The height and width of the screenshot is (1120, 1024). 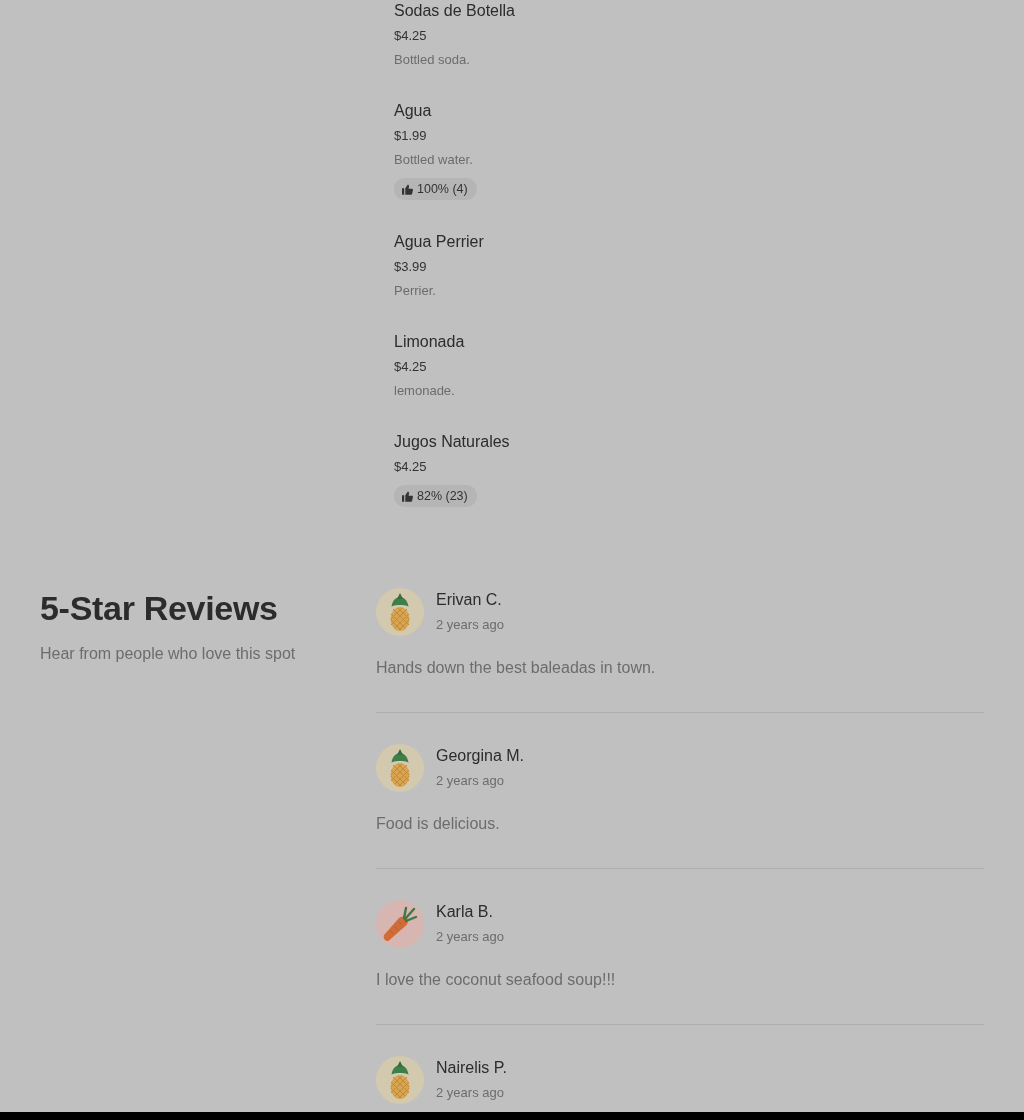 What do you see at coordinates (433, 160) in the screenshot?
I see `item-description: Bottled water.` at bounding box center [433, 160].